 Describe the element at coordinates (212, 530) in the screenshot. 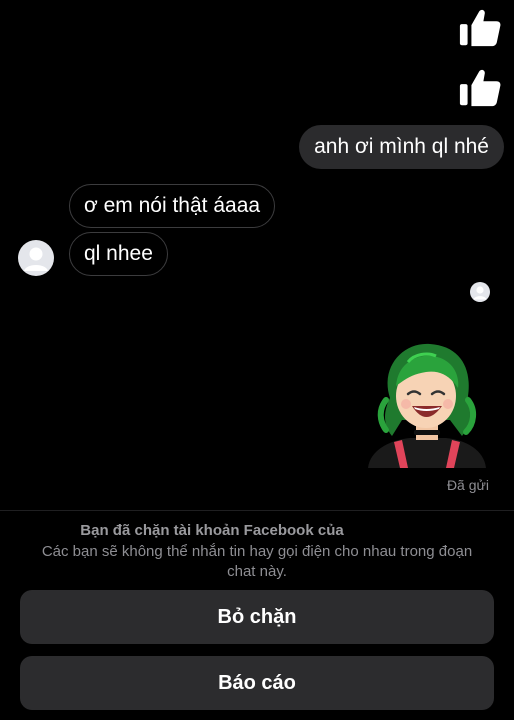

I see `block-notice-title: Bạn đã chặn tài khoản Facebook của` at that location.